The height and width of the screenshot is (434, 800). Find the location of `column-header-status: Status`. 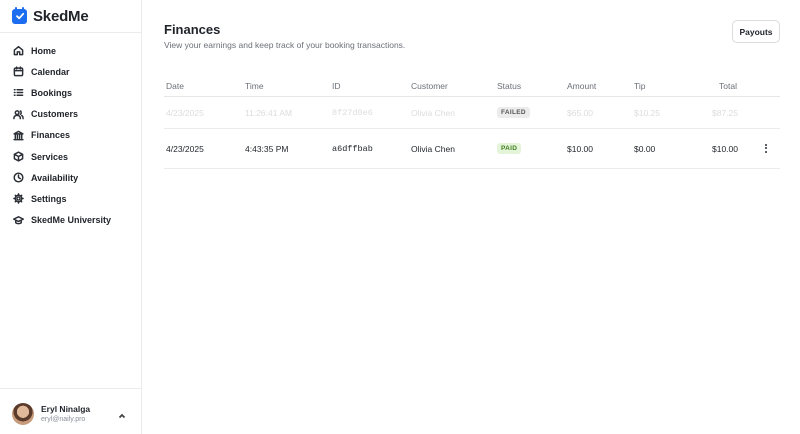

column-header-status: Status is located at coordinates (509, 86).